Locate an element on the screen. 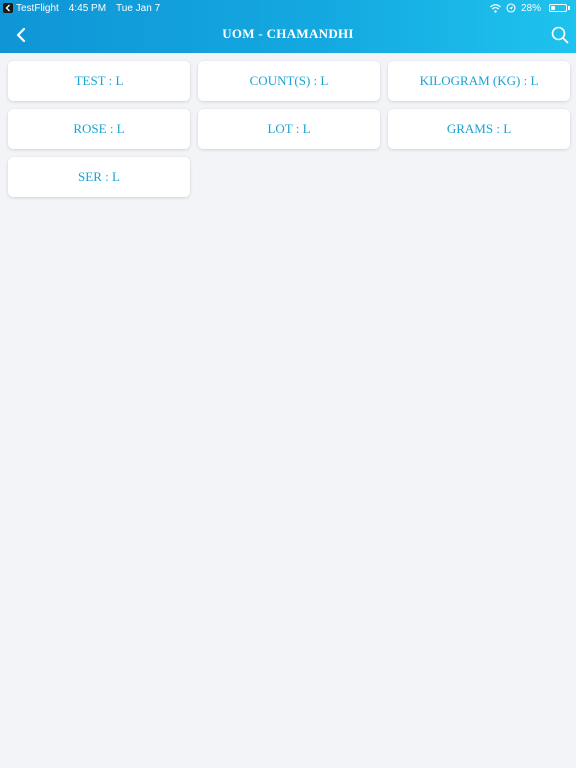 This screenshot has width=576, height=768. uom-card: TEST : L is located at coordinates (99, 81).